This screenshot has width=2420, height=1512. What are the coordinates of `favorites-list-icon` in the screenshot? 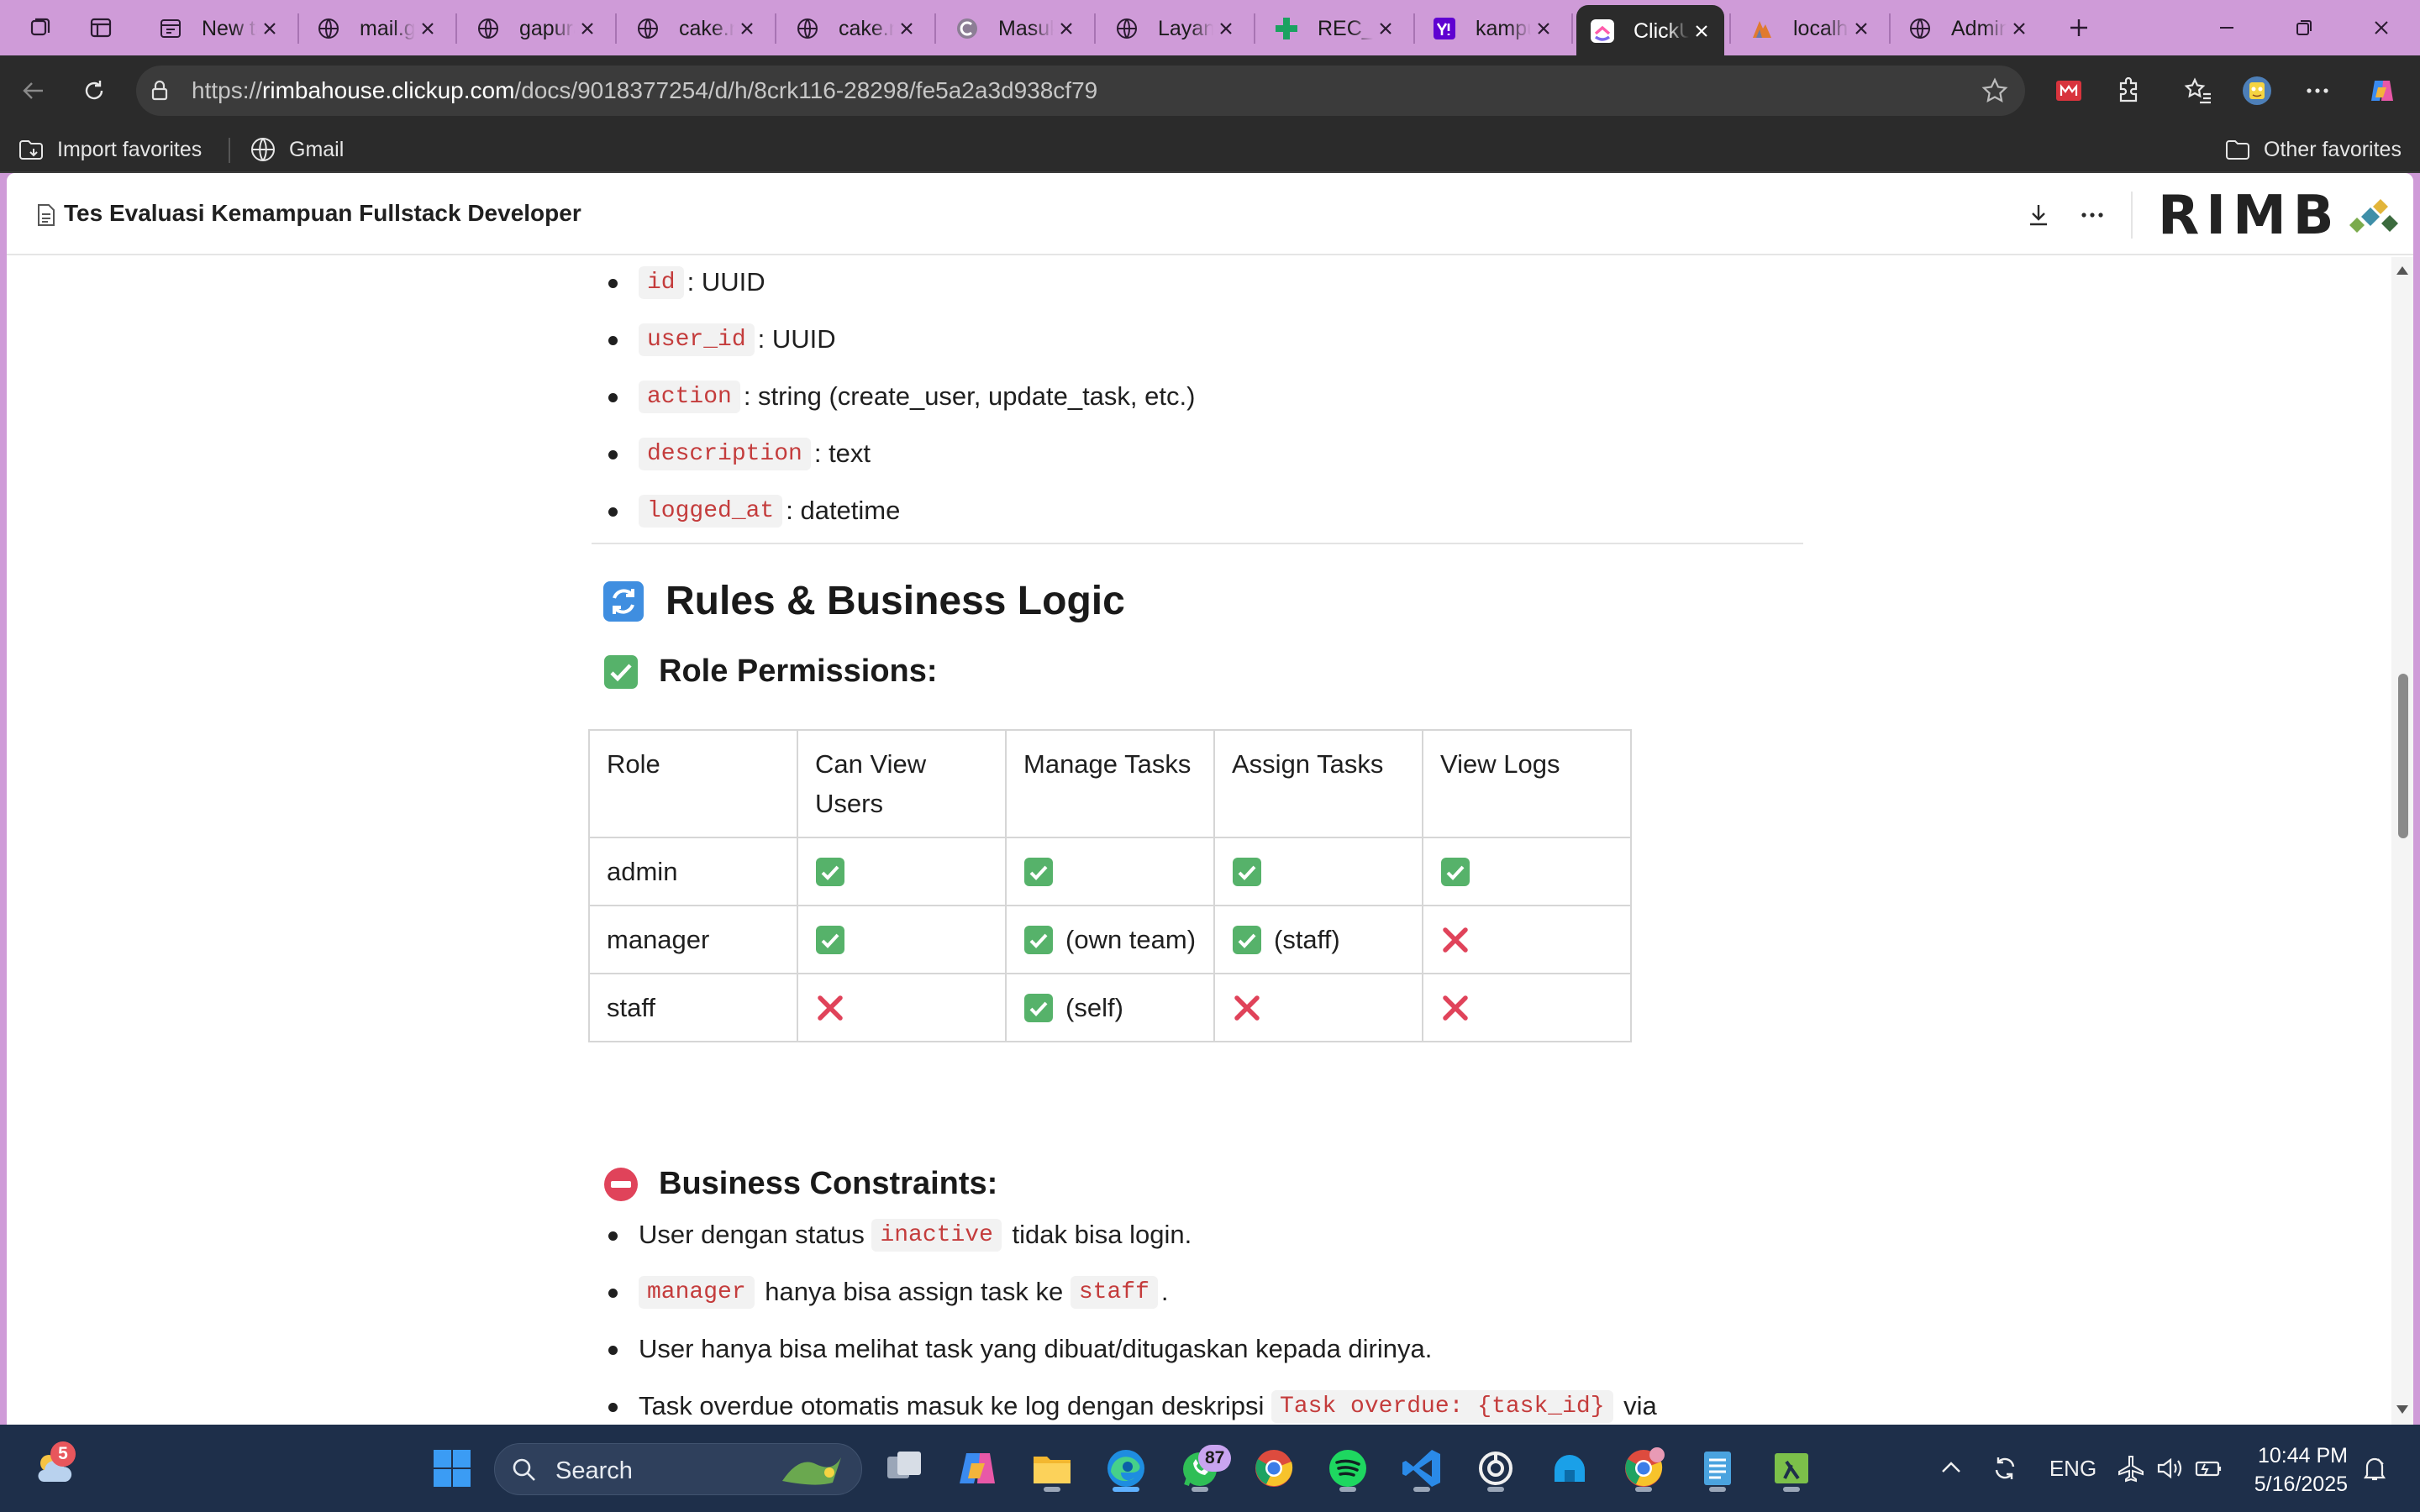 It's located at (2198, 90).